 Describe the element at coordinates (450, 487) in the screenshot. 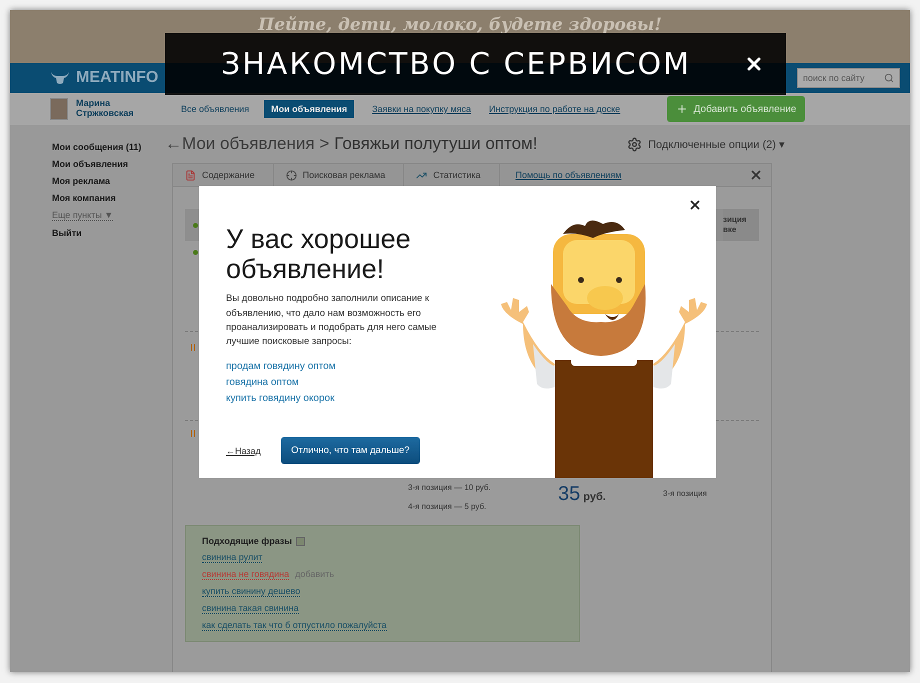

I see `price-text: 3-я позиция — 10 руб.` at that location.